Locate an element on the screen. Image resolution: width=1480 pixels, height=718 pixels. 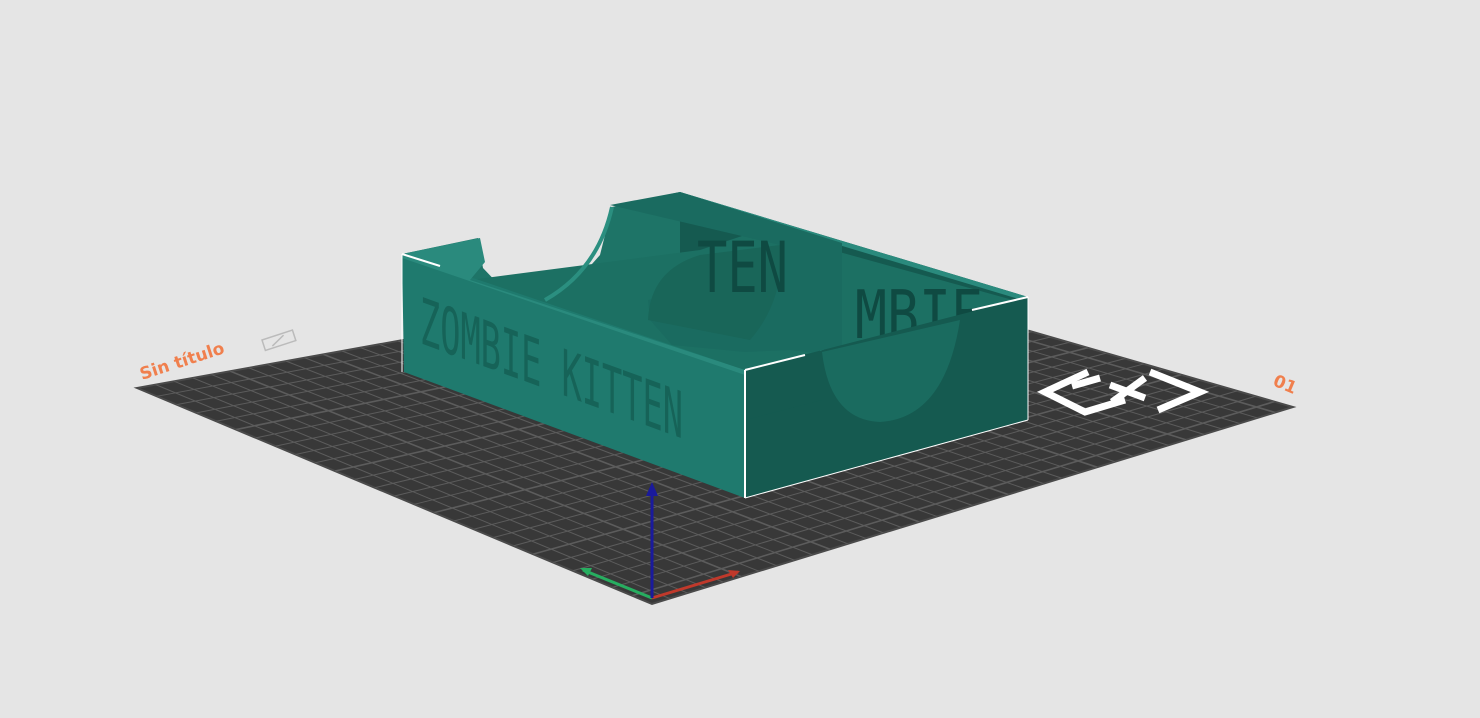
back-wall-text: TEN is located at coordinates (742, 268).